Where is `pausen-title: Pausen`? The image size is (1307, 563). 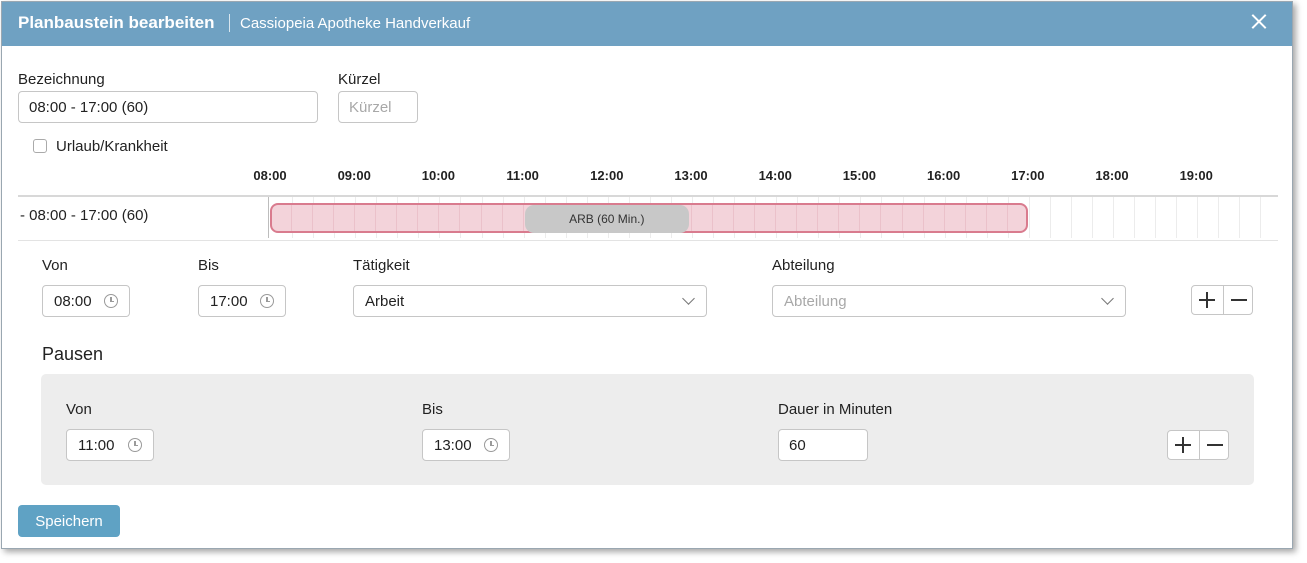 pausen-title: Pausen is located at coordinates (73, 354).